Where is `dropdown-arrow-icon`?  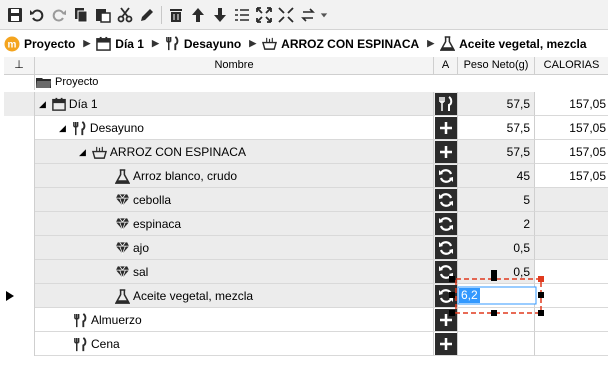 dropdown-arrow-icon is located at coordinates (324, 15).